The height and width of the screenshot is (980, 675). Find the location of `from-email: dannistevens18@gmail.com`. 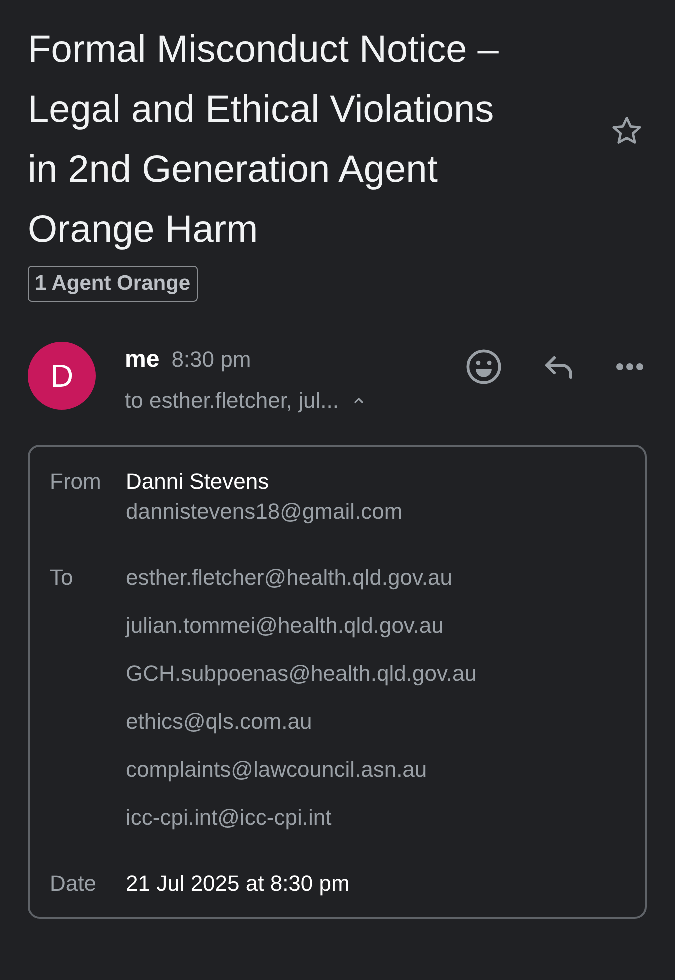

from-email: dannistevens18@gmail.com is located at coordinates (264, 512).